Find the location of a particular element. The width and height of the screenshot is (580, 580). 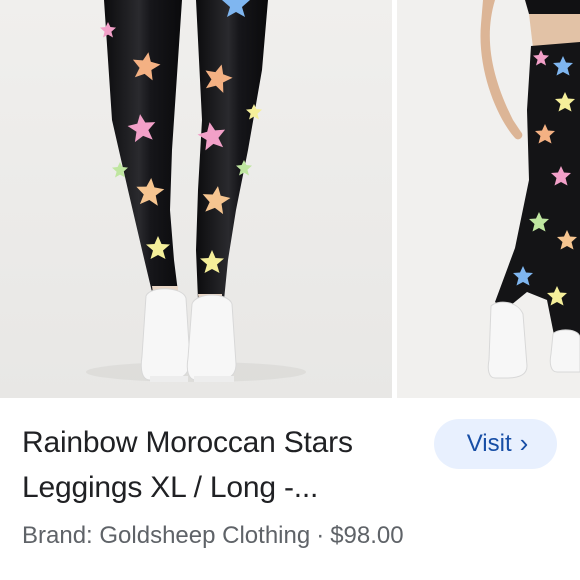

price: $98.00 is located at coordinates (367, 535).